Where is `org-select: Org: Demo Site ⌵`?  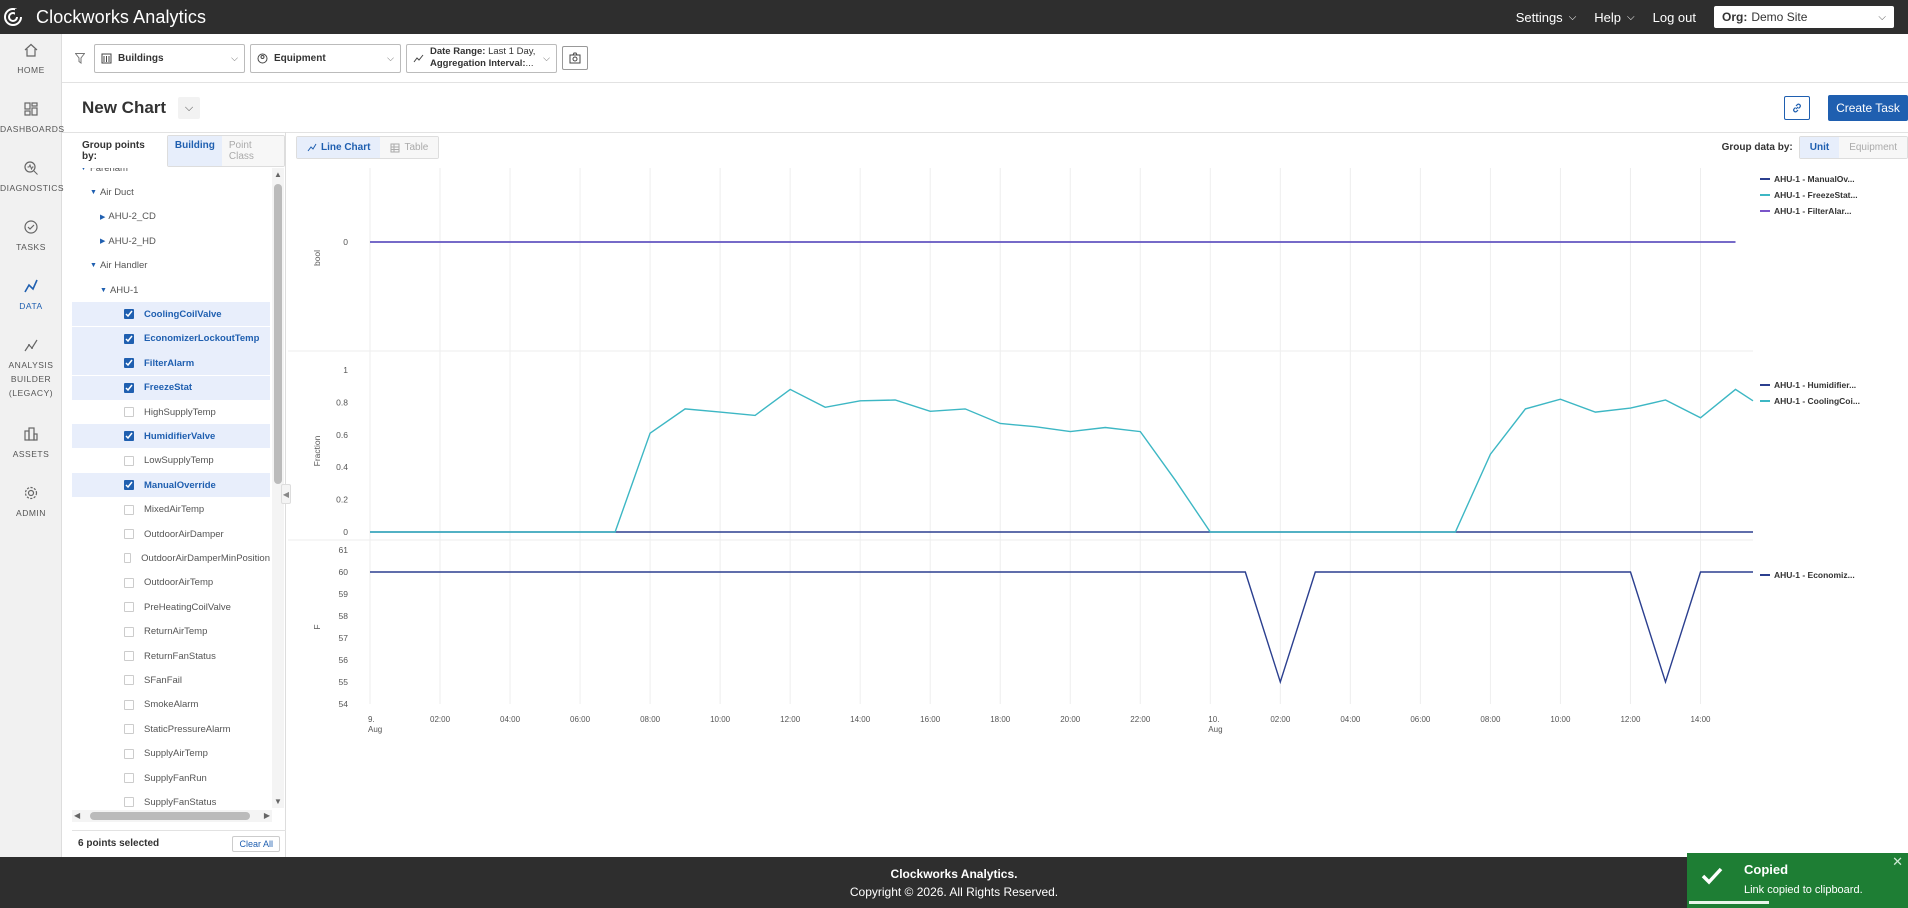 org-select: Org: Demo Site ⌵ is located at coordinates (1804, 17).